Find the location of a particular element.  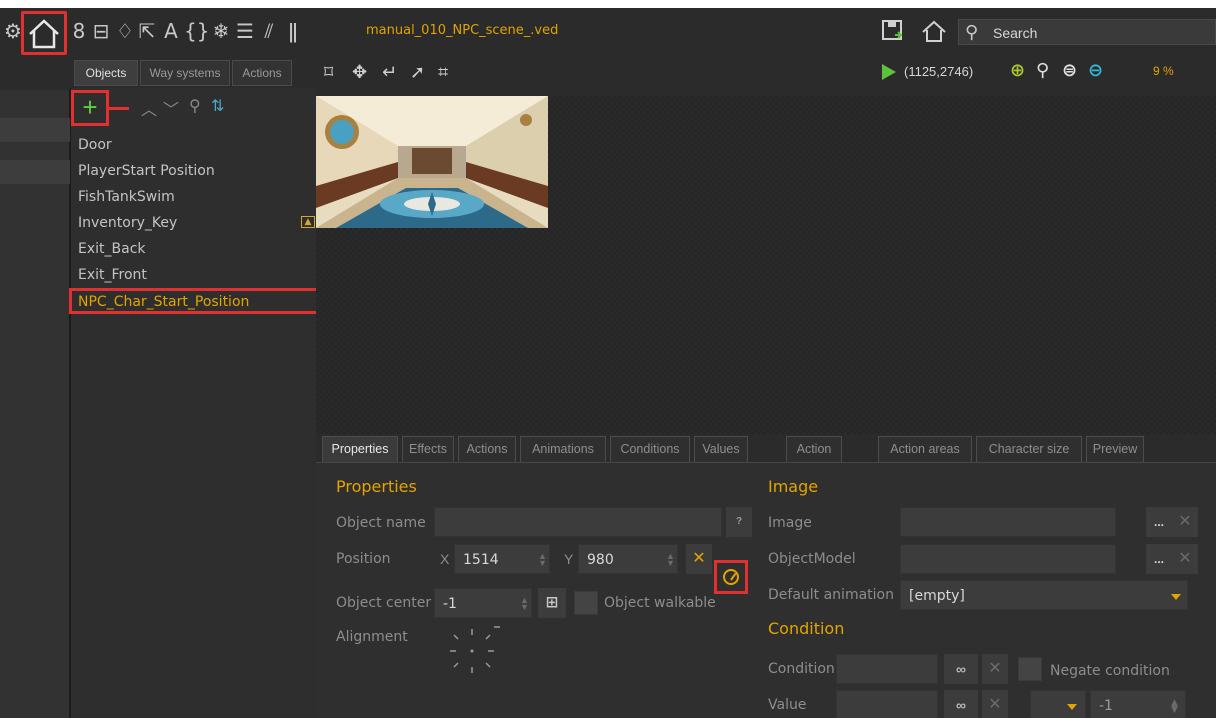

objects-toolbar: + ︿ ﹀ ⚲ ⇅ is located at coordinates (194, 107).